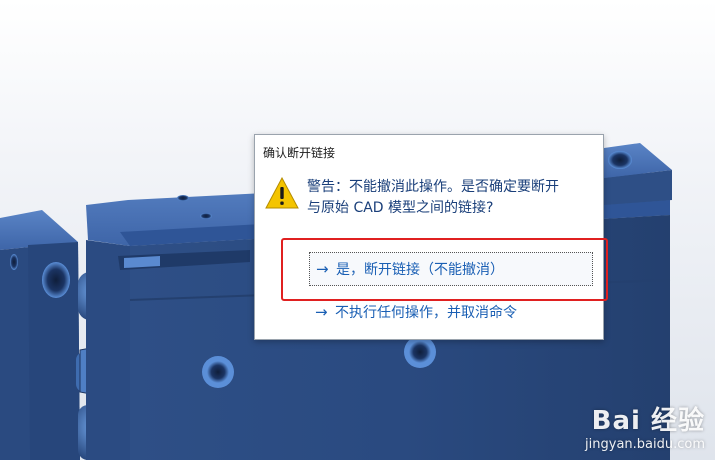 Image resolution: width=715 pixels, height=460 pixels. I want to click on warning-icon, so click(282, 193).